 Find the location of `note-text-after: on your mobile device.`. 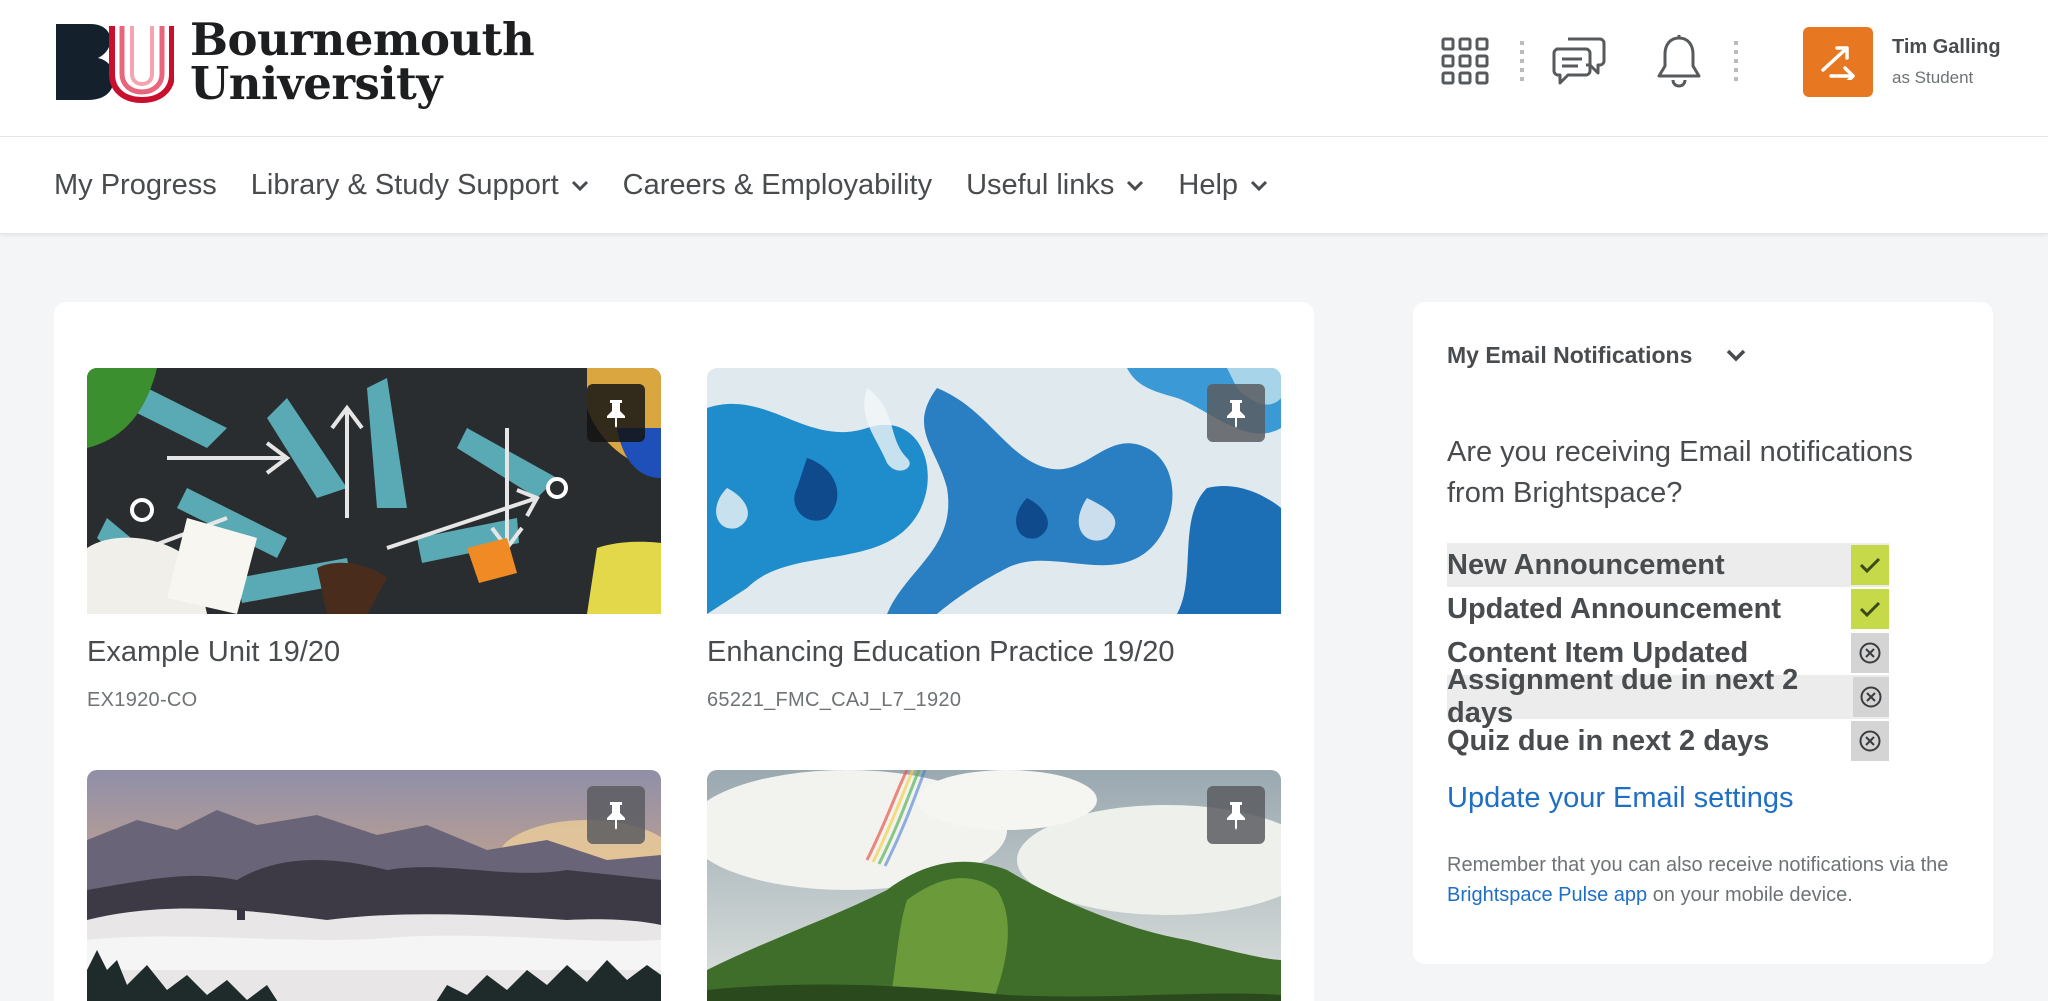

note-text-after: on your mobile device. is located at coordinates (1750, 895).